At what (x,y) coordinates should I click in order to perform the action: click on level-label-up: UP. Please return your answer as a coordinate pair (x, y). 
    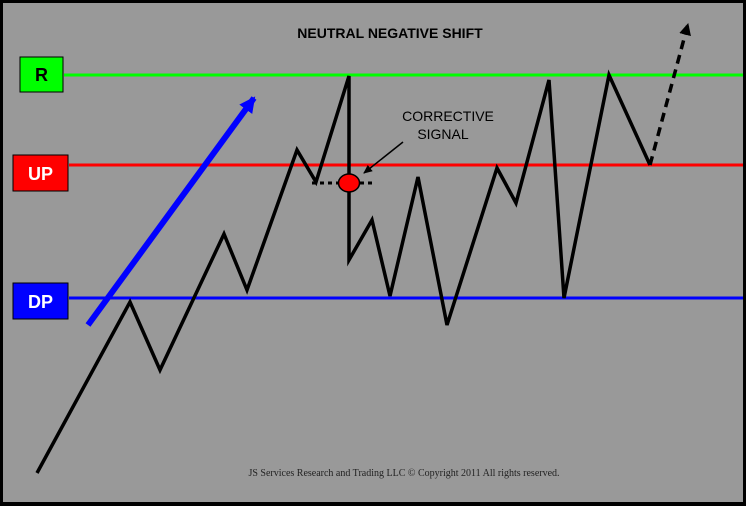
    Looking at the image, I should click on (40, 173).